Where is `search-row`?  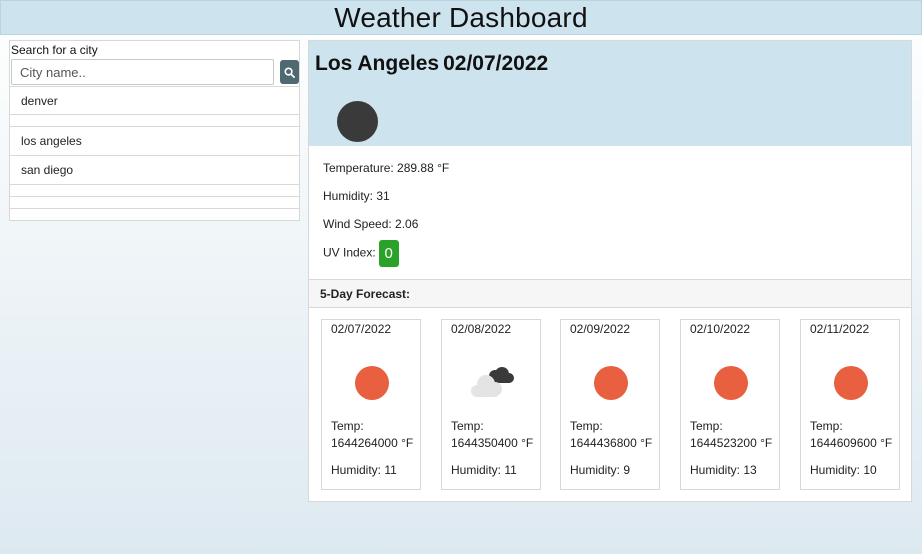 search-row is located at coordinates (154, 72).